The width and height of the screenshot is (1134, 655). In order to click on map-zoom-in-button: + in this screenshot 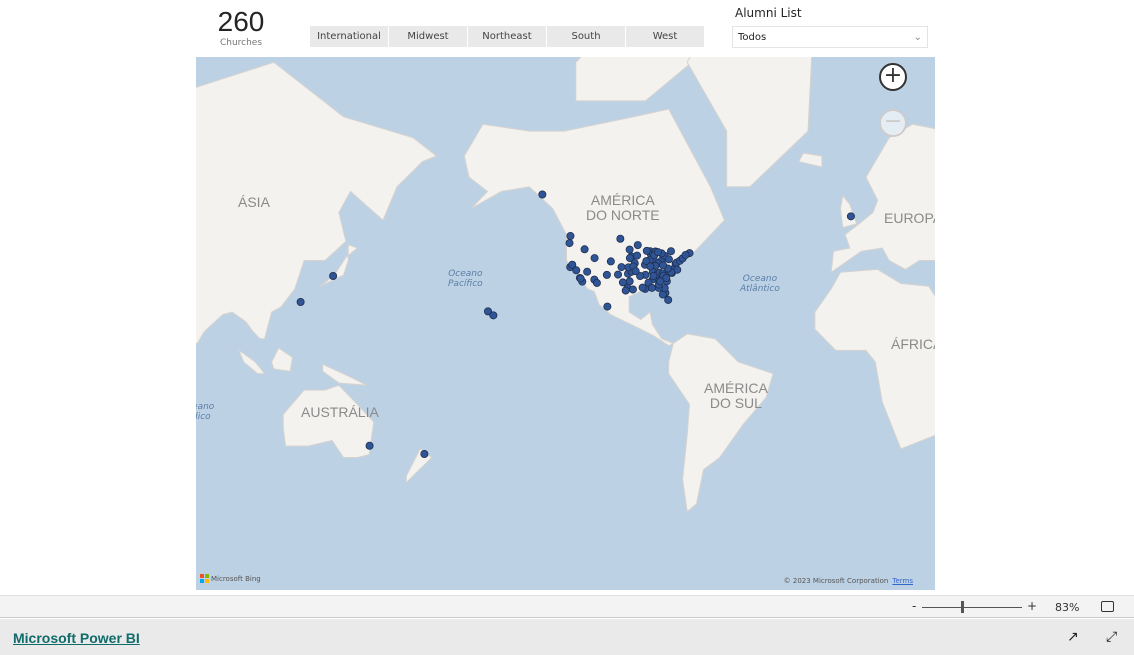, I will do `click(893, 77)`.